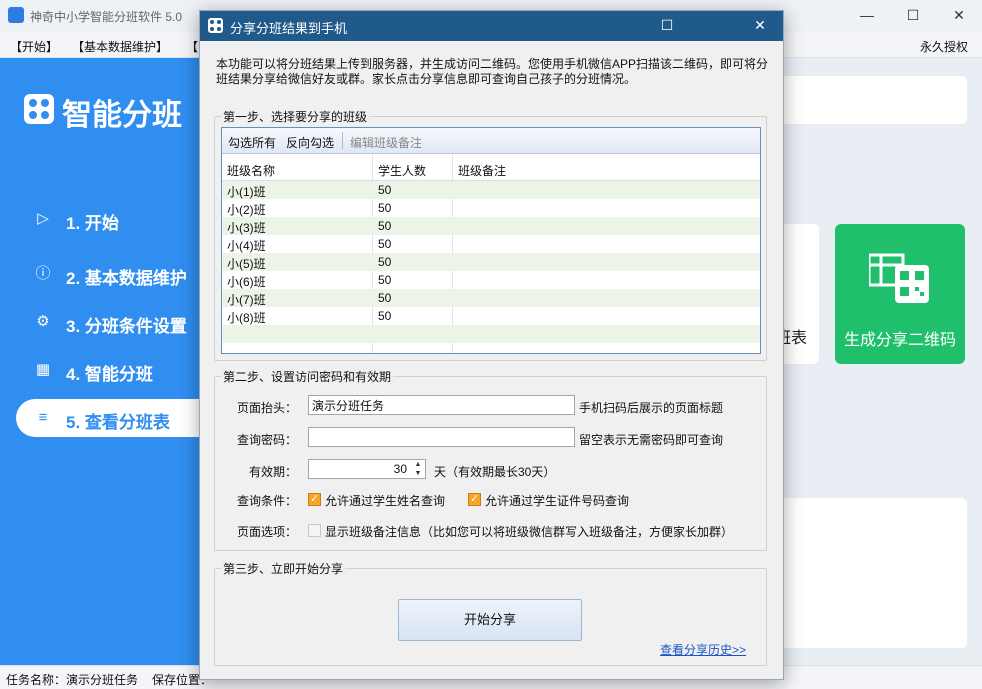 This screenshot has height=689, width=982. Describe the element at coordinates (43, 321) in the screenshot. I see `gear-icon: ⚙` at that location.